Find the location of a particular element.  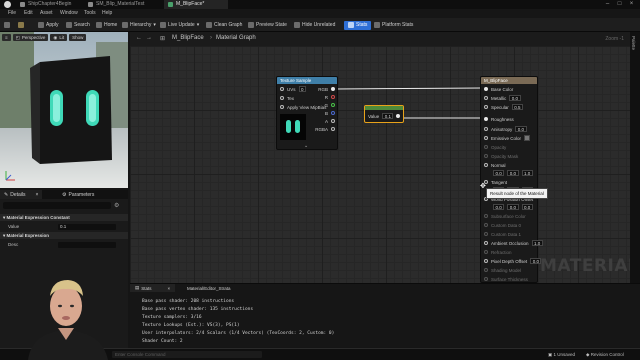

pin-anisotropy: Anisotropy 0.0 is located at coordinates (505, 129).